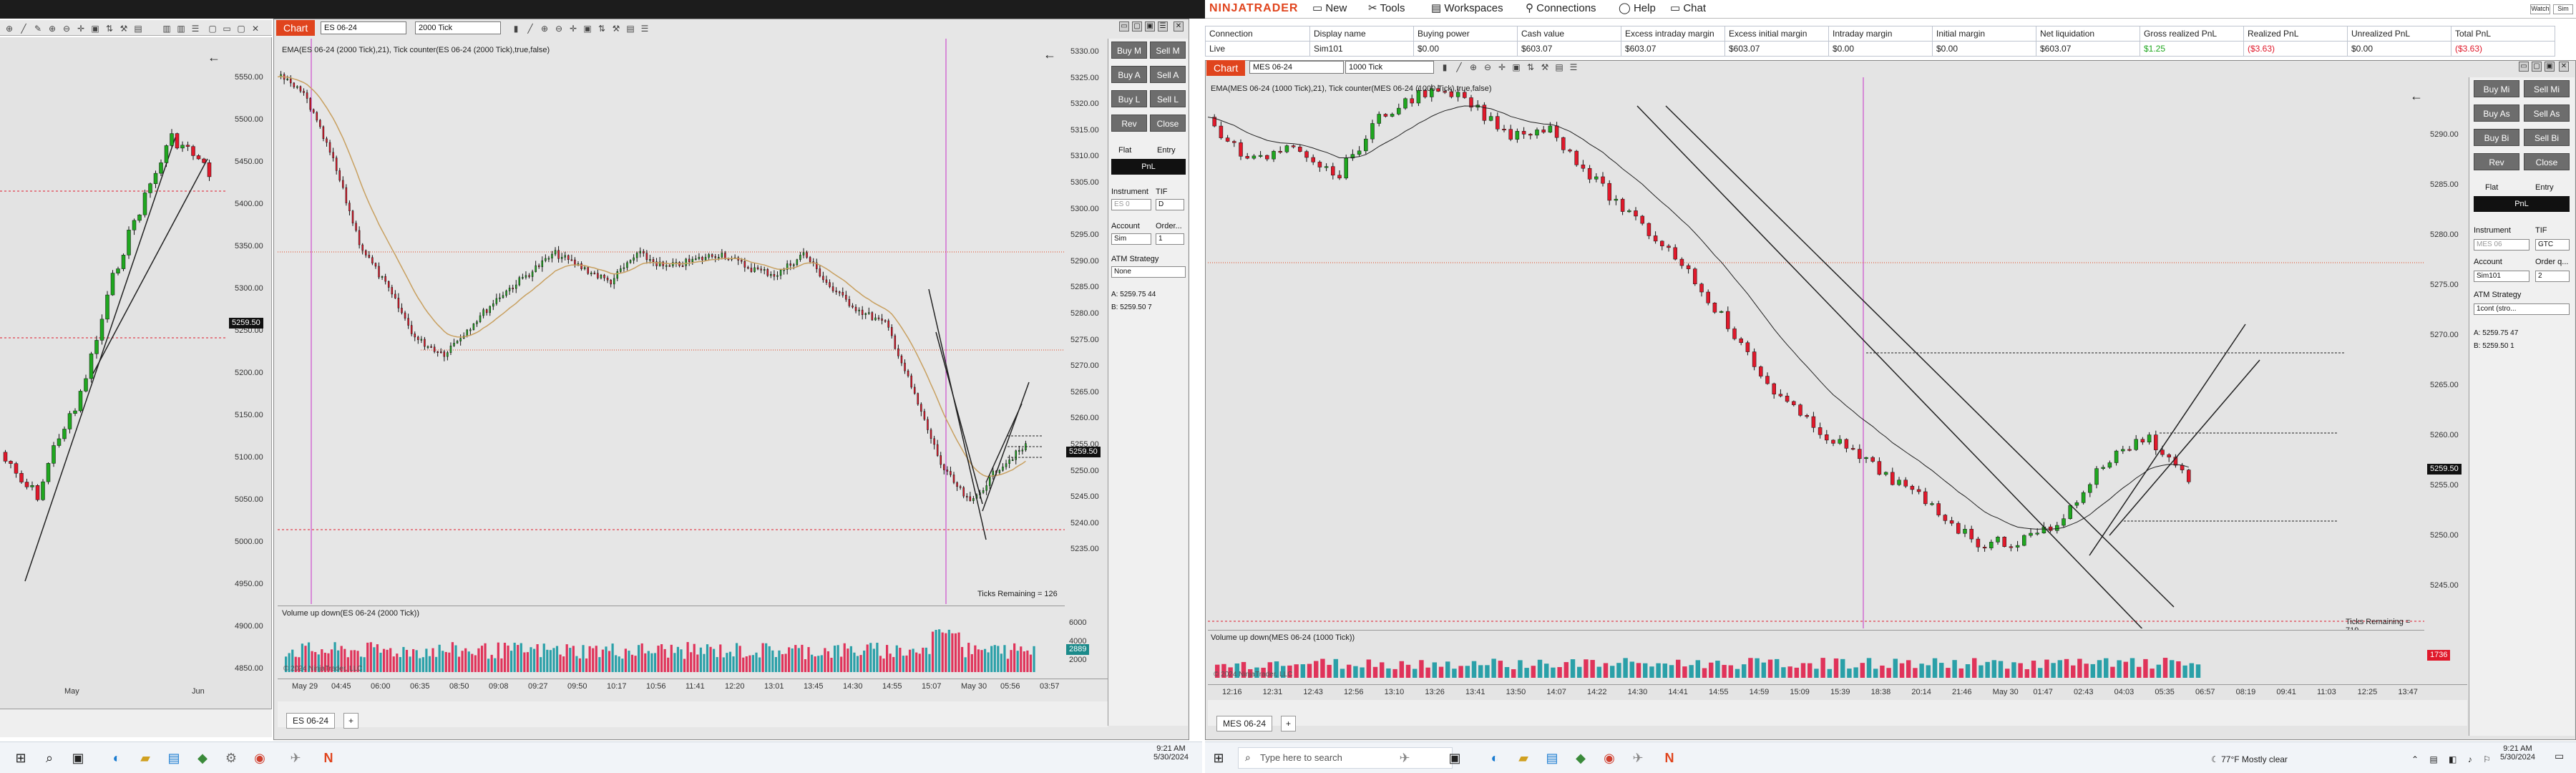 The height and width of the screenshot is (773, 2576). I want to click on edge-icon-right: ◐, so click(1495, 758).